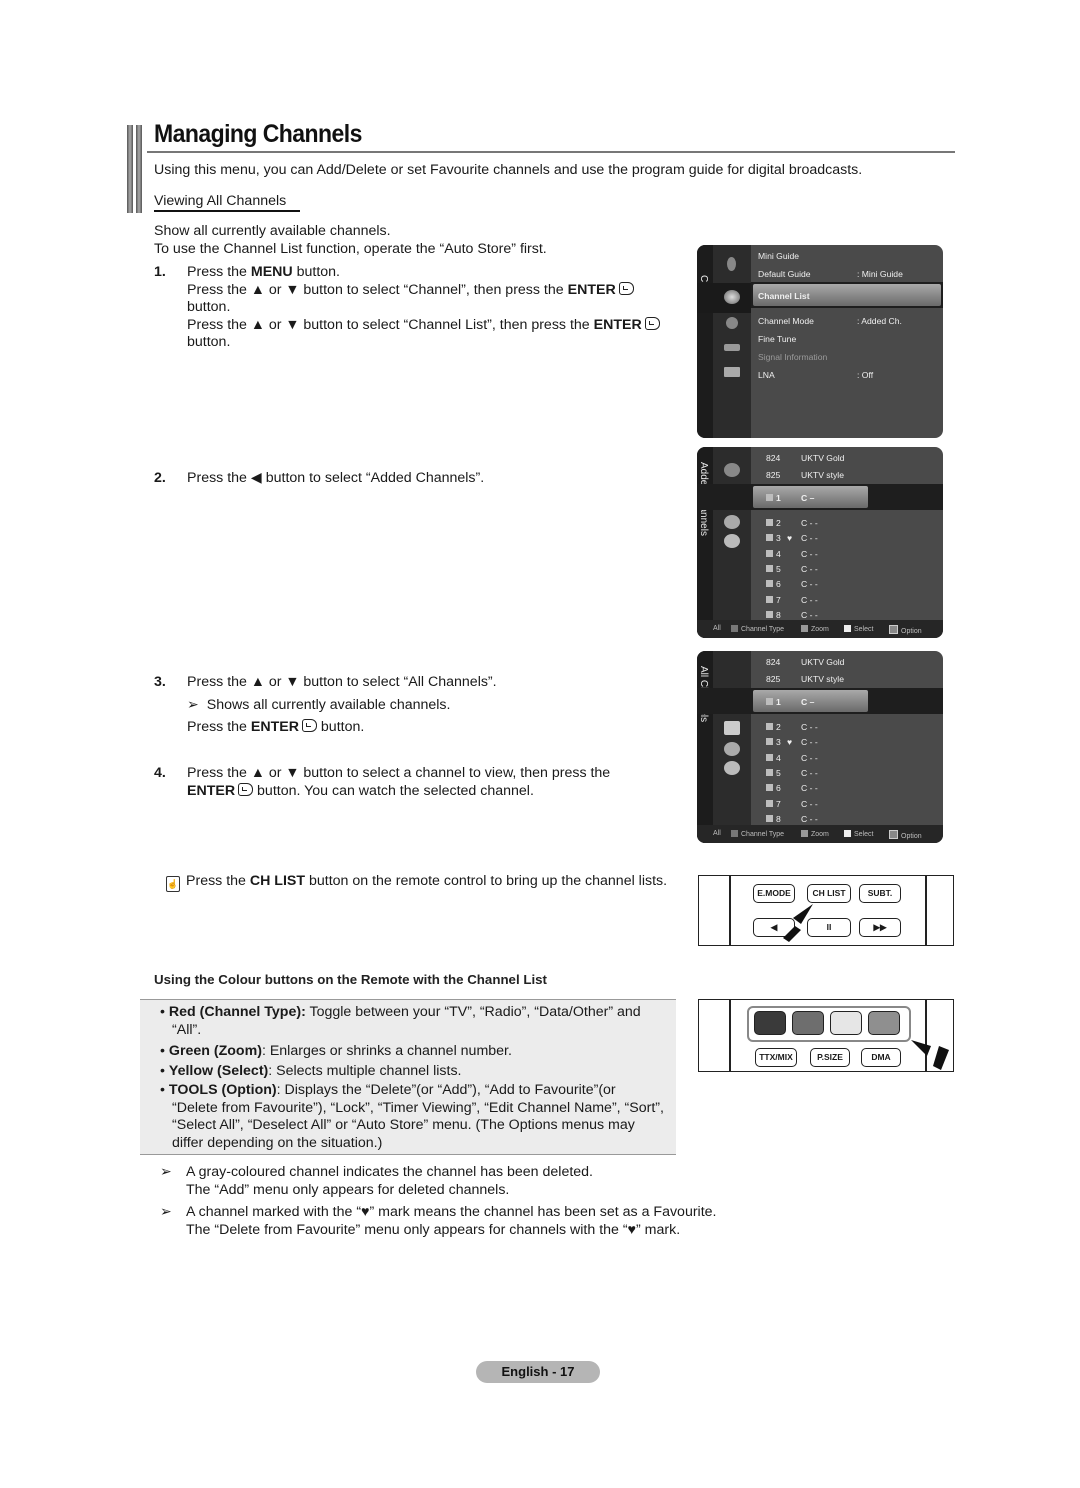 The height and width of the screenshot is (1488, 1080). I want to click on section-heading-underline, so click(227, 211).